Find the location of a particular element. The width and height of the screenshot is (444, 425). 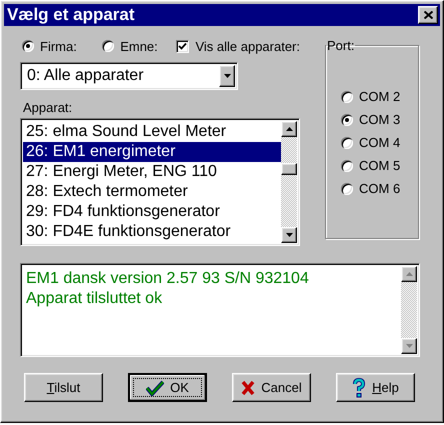

list-item: 26: EM1 energimeter is located at coordinates (152, 152).